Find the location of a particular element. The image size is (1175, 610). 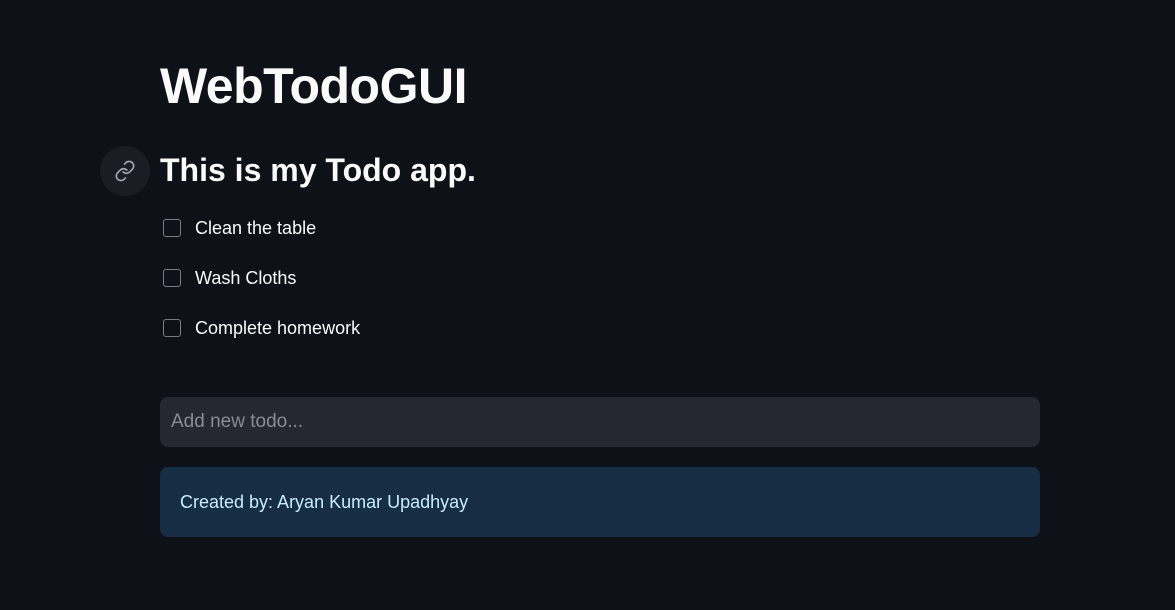

header-anchor-link is located at coordinates (125, 171).